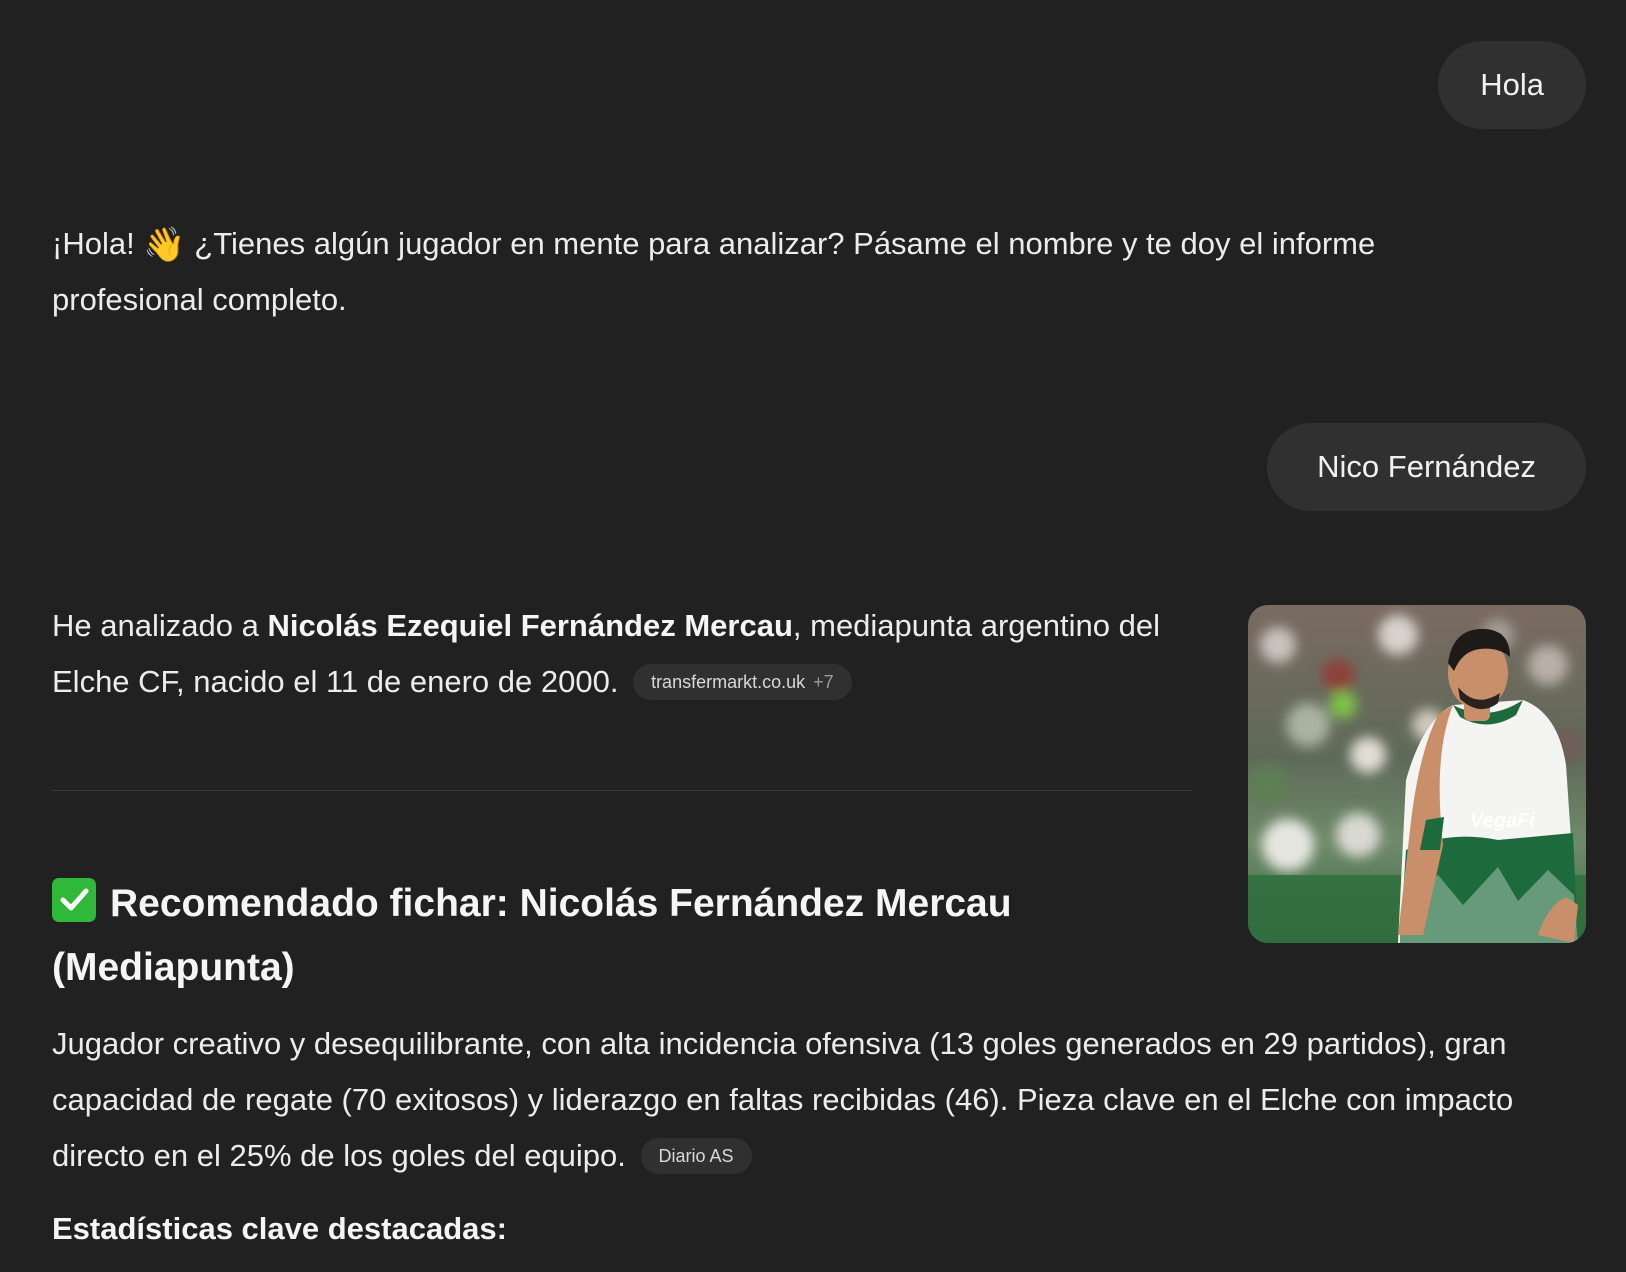  Describe the element at coordinates (622, 790) in the screenshot. I see `section-divider` at that location.